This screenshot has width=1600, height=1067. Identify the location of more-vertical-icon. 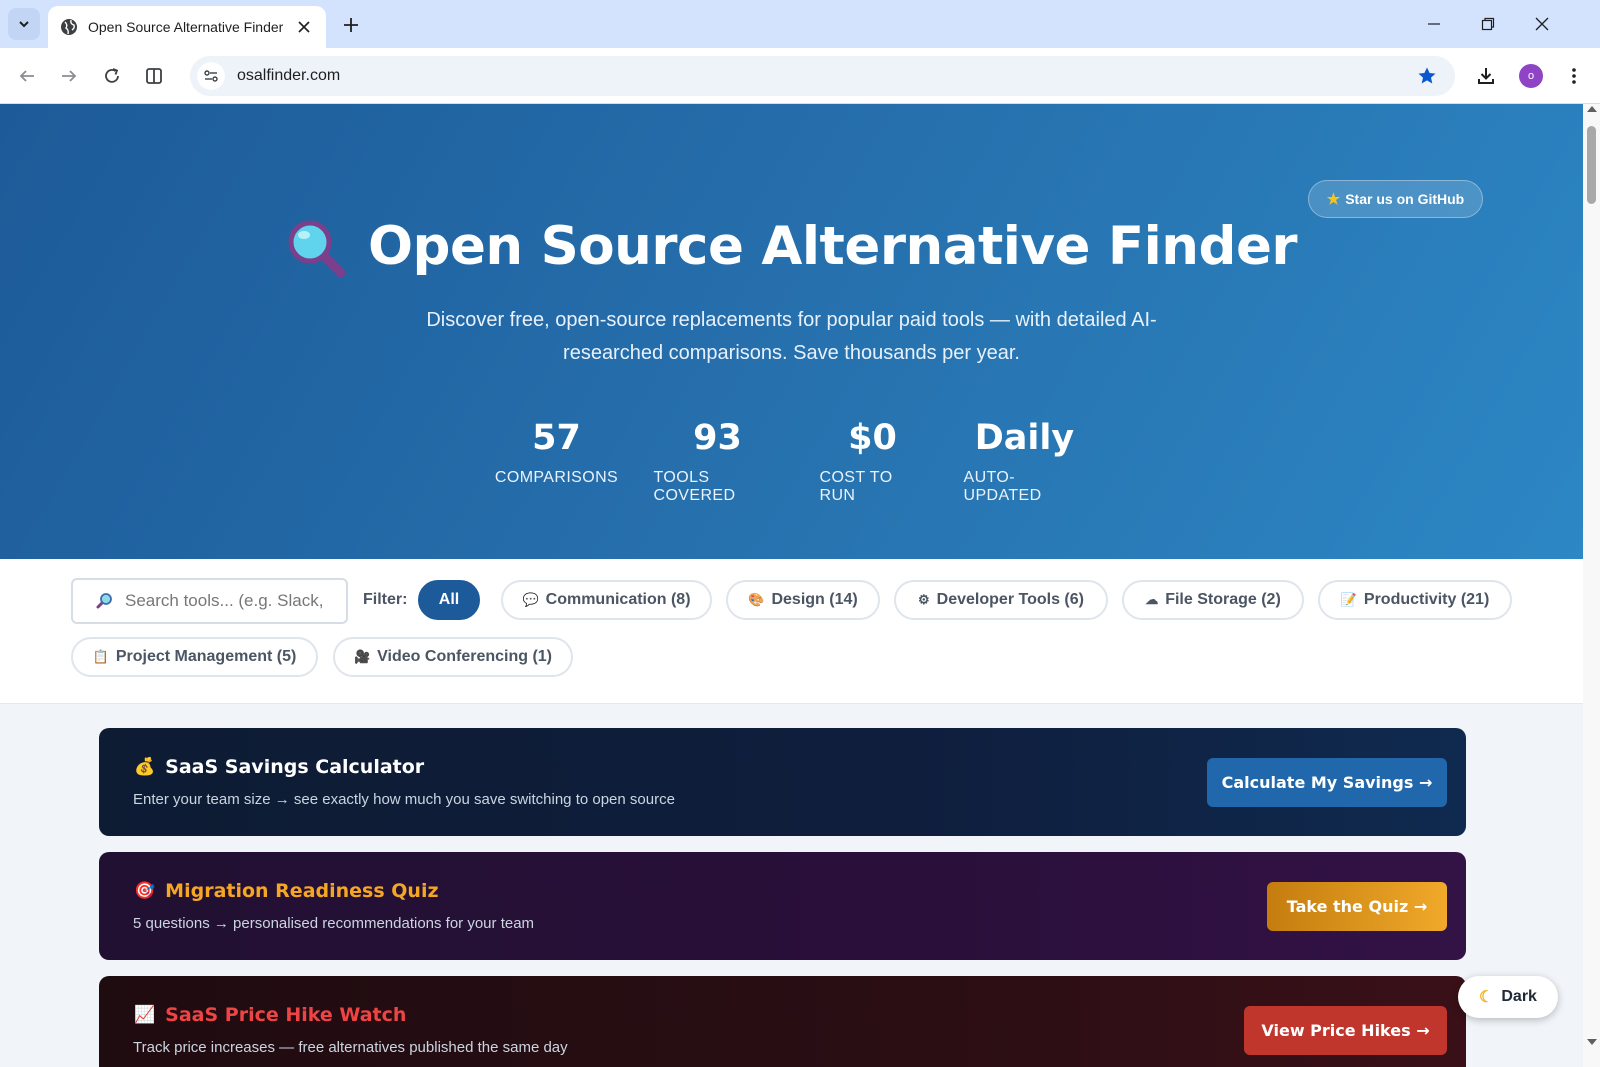
(1574, 76).